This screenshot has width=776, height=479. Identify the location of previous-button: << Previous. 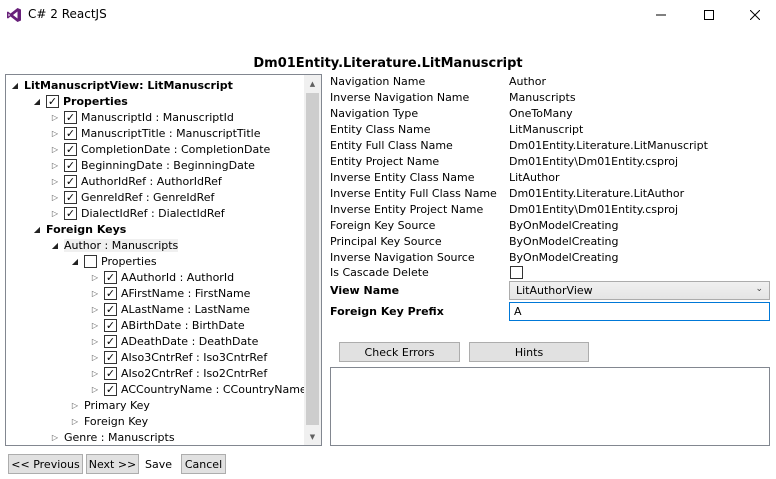
(45, 464).